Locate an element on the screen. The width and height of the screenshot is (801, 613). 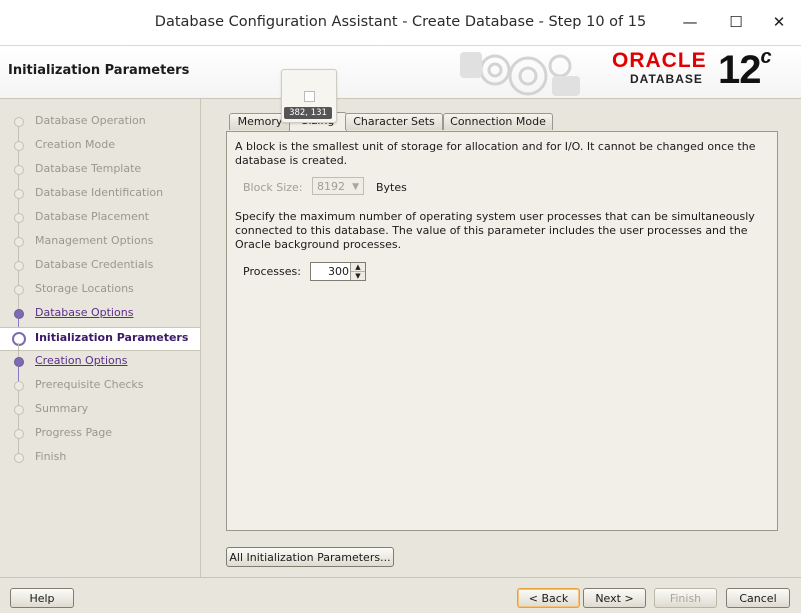
spinner-up-icon: ▲ is located at coordinates (358, 267).